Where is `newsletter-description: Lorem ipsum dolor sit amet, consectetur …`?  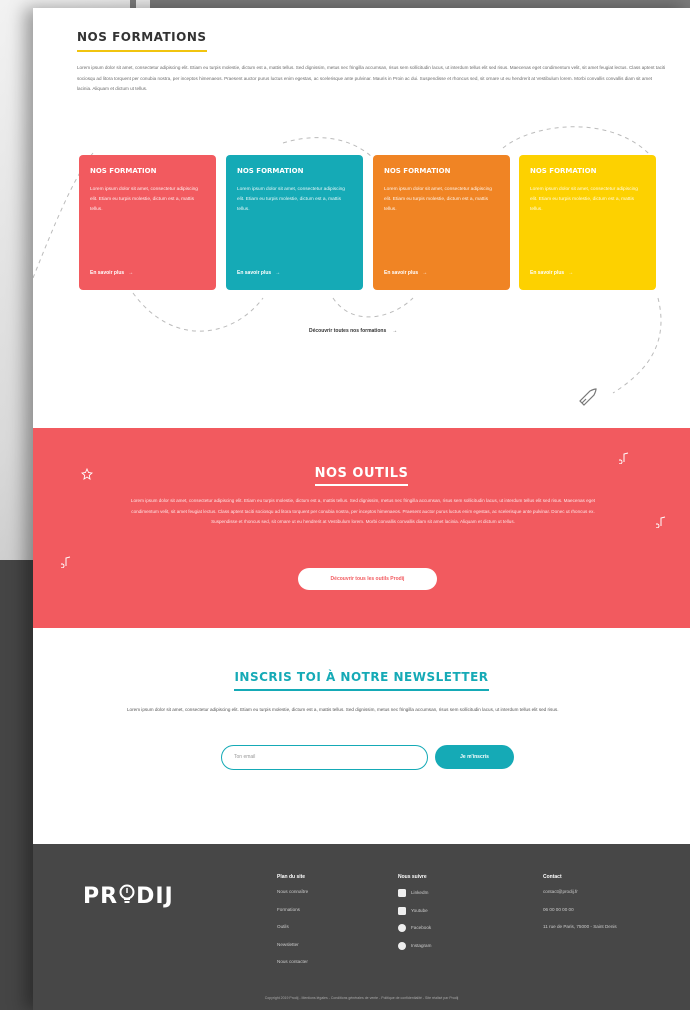 newsletter-description: Lorem ipsum dolor sit amet, consectetur … is located at coordinates (343, 709).